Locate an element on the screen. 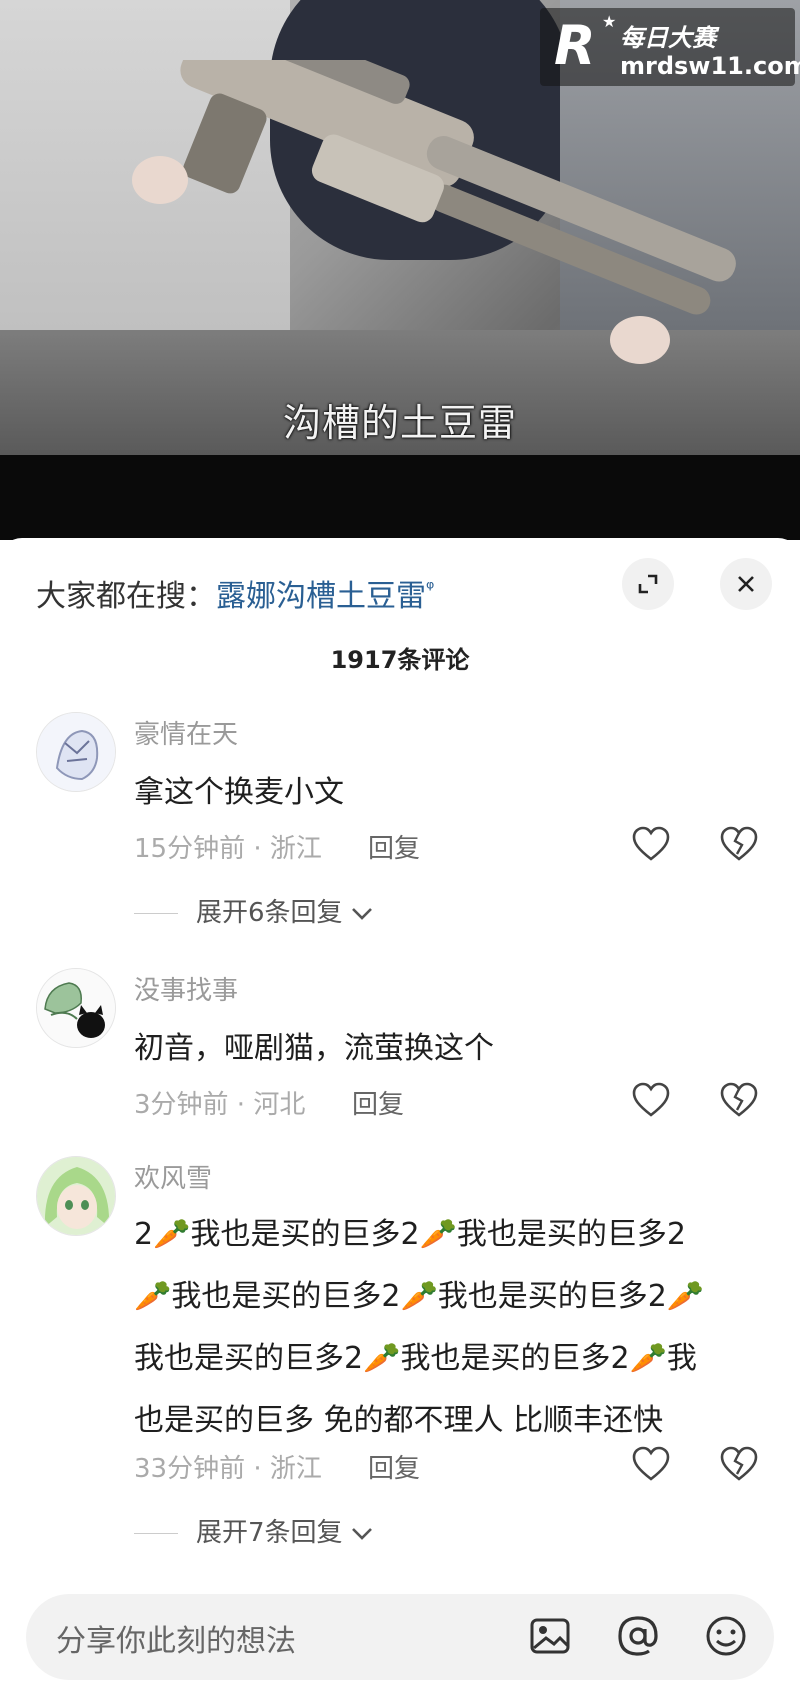 Image resolution: width=800 pixels, height=1701 pixels. expand-icon is located at coordinates (648, 584).